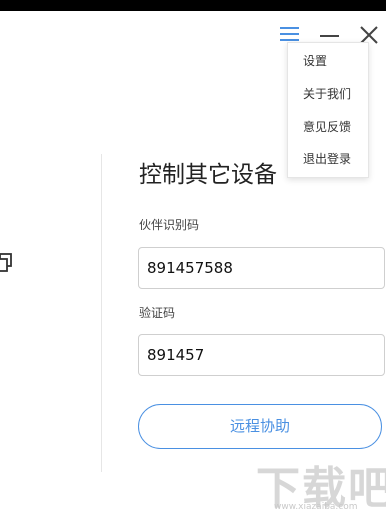 The image size is (386, 516). What do you see at coordinates (328, 94) in the screenshot?
I see `menu-item-about-us: 关于我们` at bounding box center [328, 94].